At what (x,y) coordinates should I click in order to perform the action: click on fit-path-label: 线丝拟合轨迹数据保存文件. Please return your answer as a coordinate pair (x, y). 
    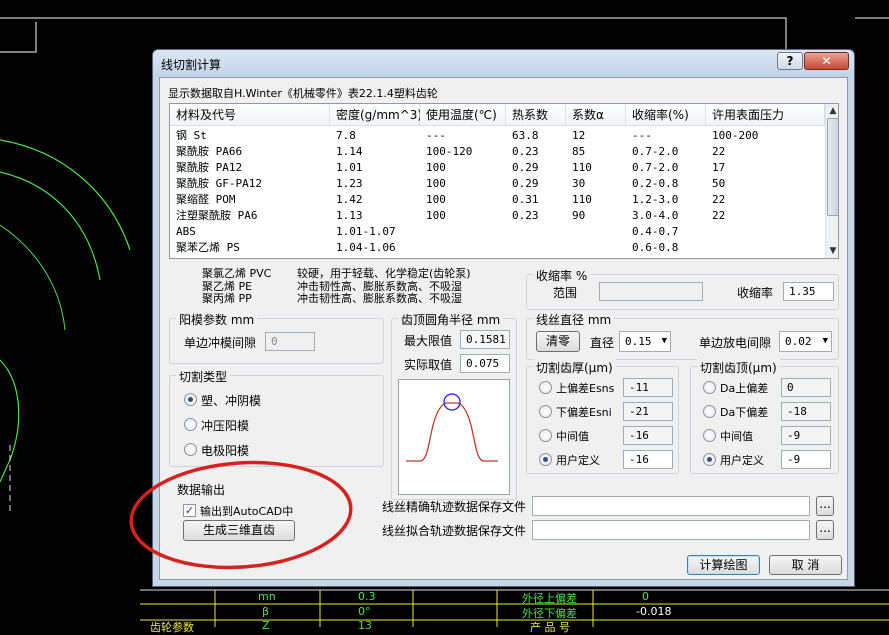
    Looking at the image, I should click on (454, 531).